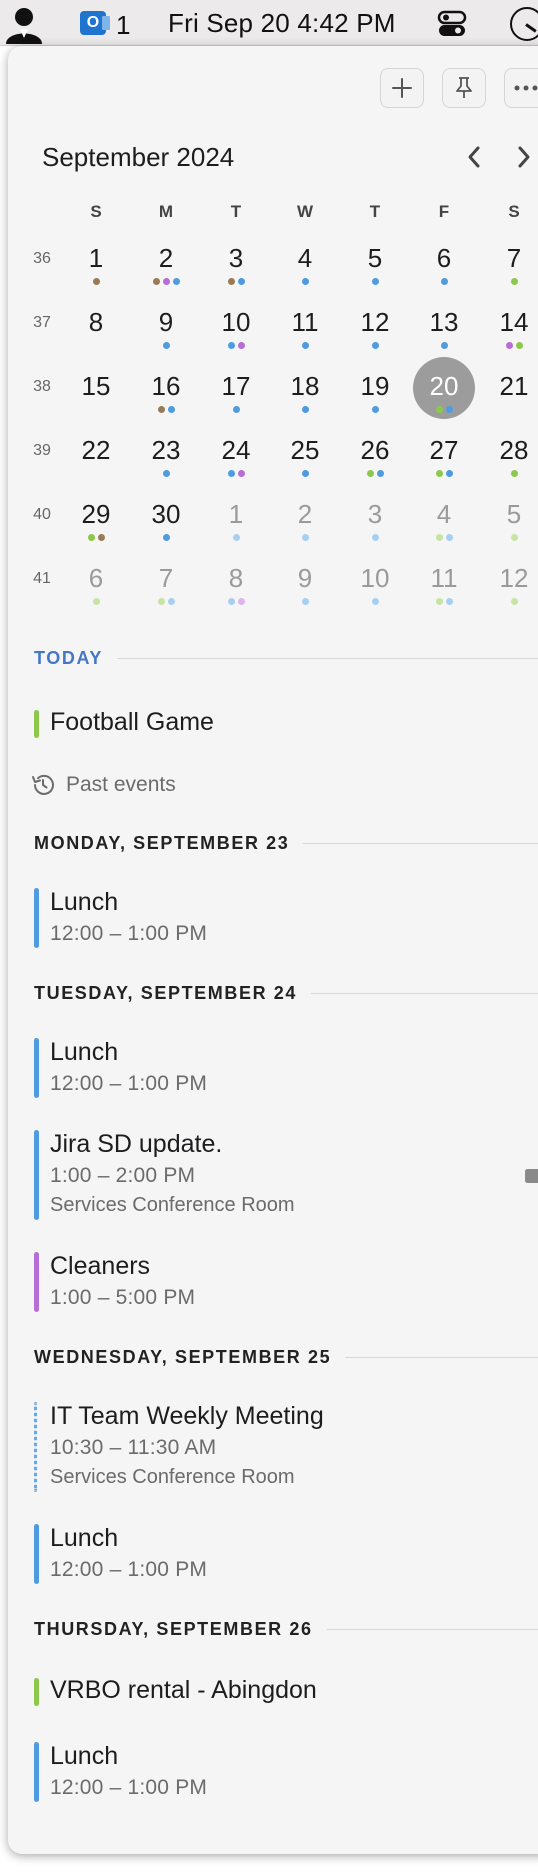  I want to click on week-number: 39, so click(42, 450).